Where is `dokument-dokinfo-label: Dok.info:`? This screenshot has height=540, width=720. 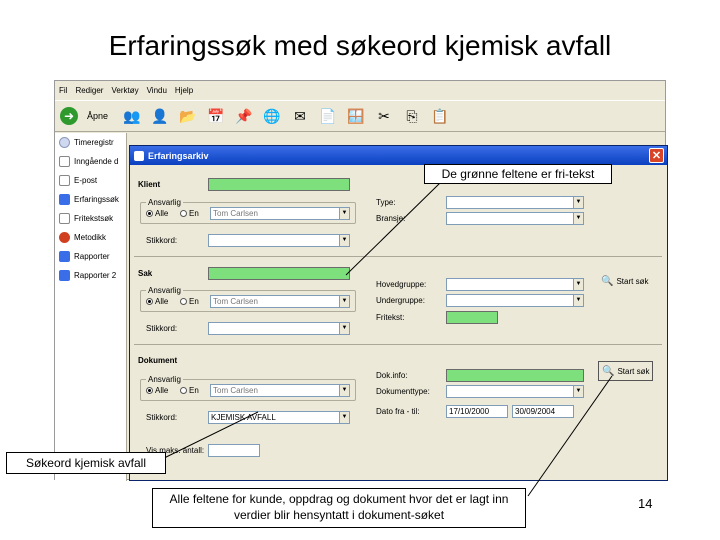 dokument-dokinfo-label: Dok.info: is located at coordinates (392, 375).